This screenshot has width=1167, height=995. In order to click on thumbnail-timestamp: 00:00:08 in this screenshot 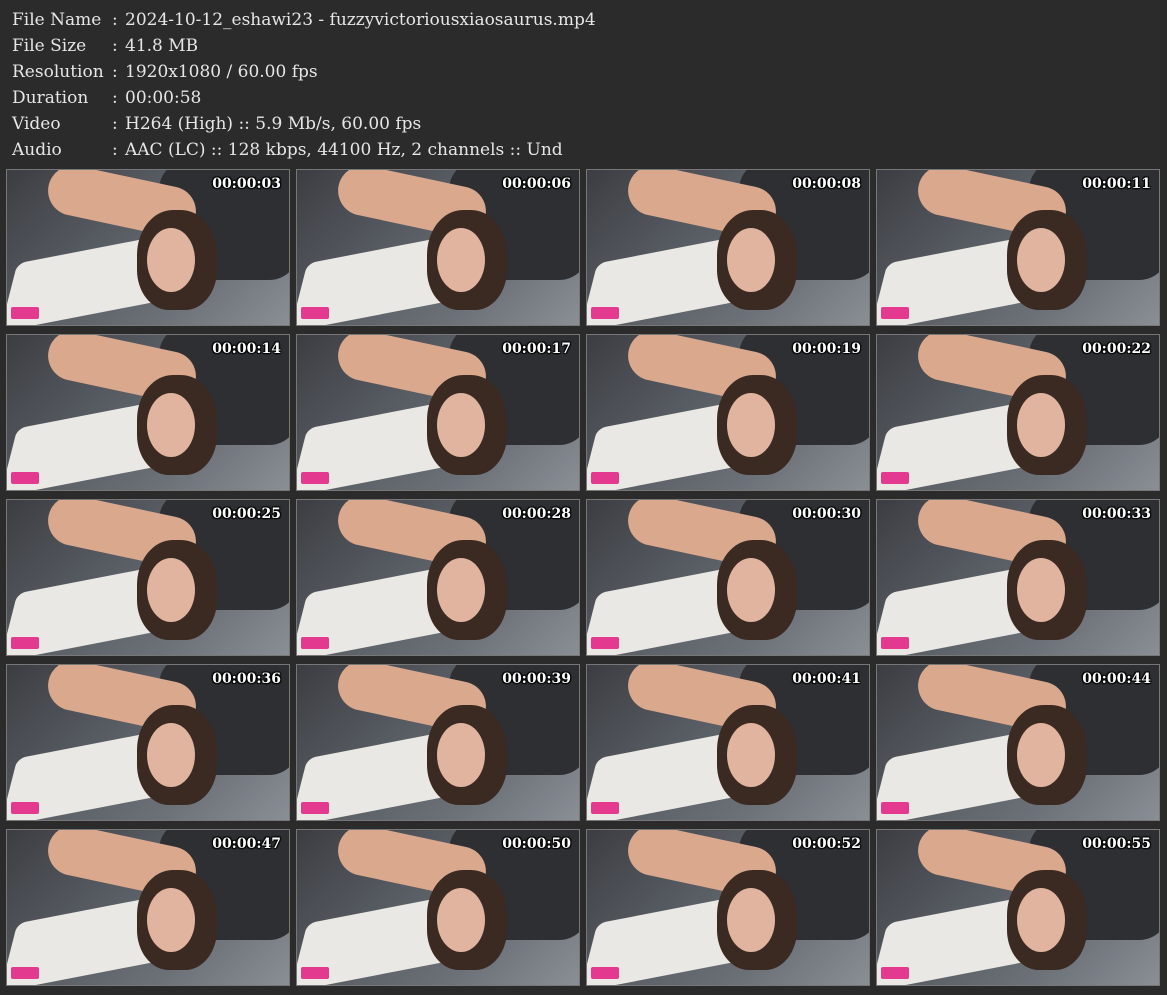, I will do `click(826, 184)`.